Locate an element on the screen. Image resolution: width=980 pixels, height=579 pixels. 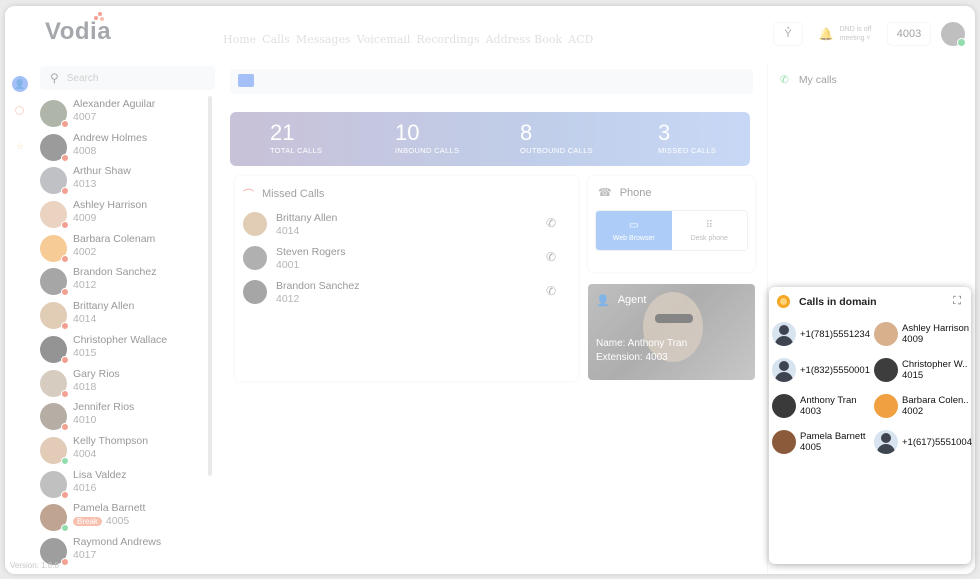
call-party: Pamela Barnett is located at coordinates (833, 436).